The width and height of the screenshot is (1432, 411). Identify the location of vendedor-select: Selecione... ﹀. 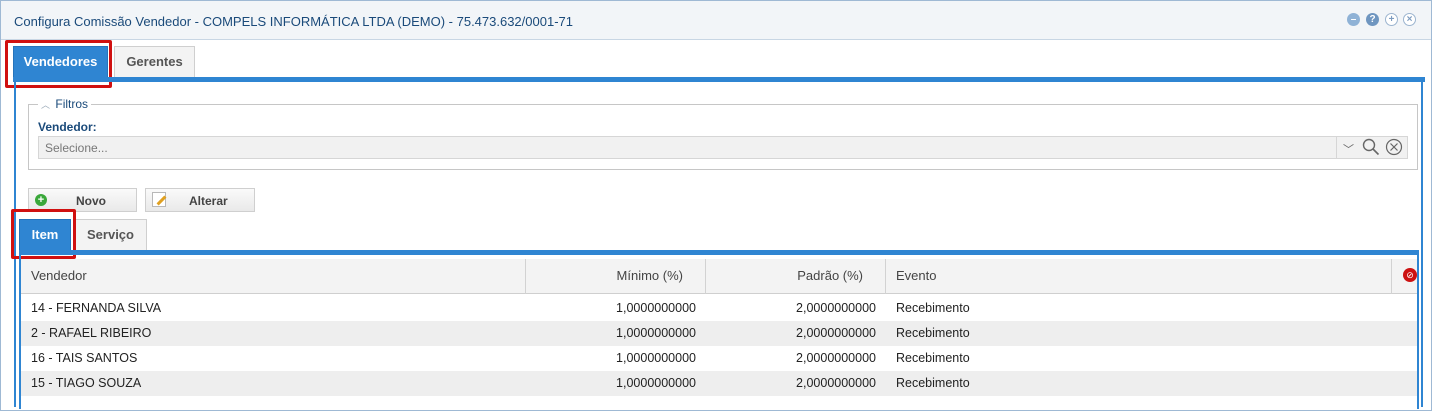
(723, 147).